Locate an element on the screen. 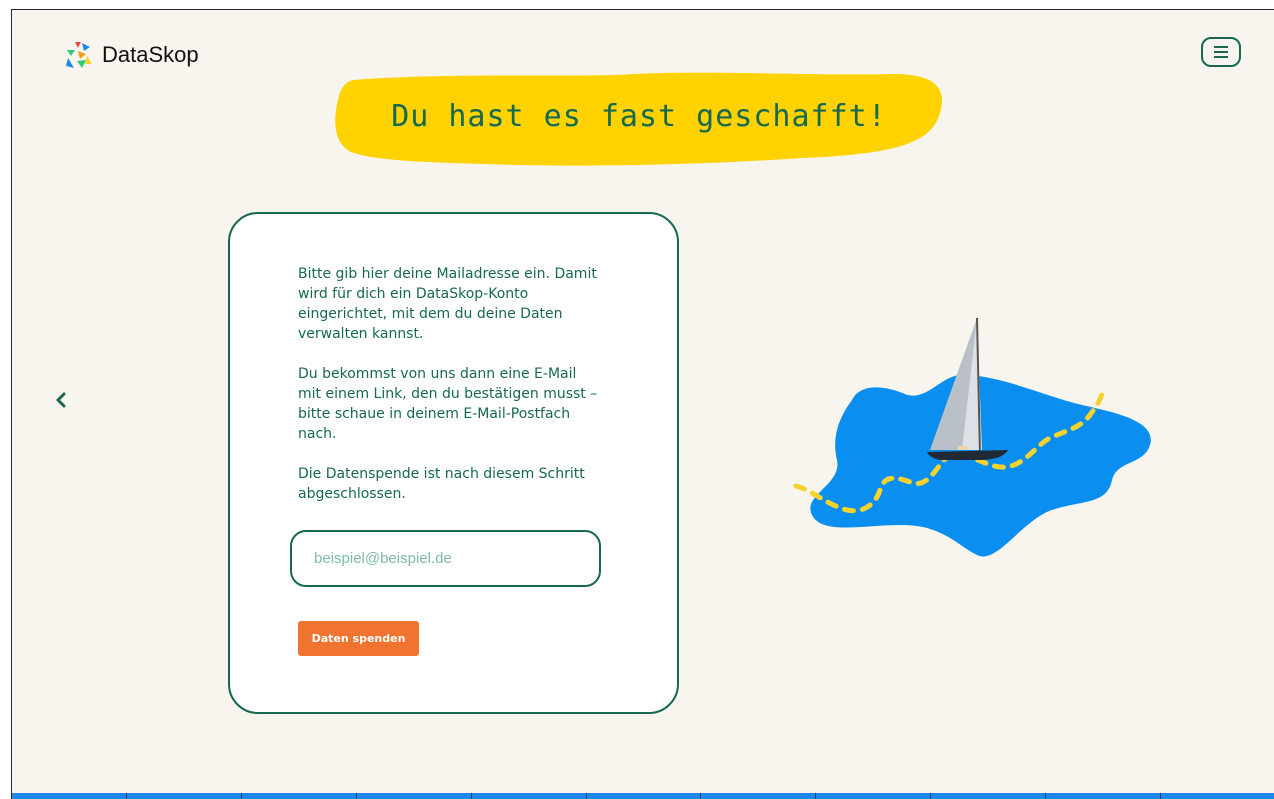 The width and height of the screenshot is (1274, 799). dataskop-logo-icon is located at coordinates (79, 55).